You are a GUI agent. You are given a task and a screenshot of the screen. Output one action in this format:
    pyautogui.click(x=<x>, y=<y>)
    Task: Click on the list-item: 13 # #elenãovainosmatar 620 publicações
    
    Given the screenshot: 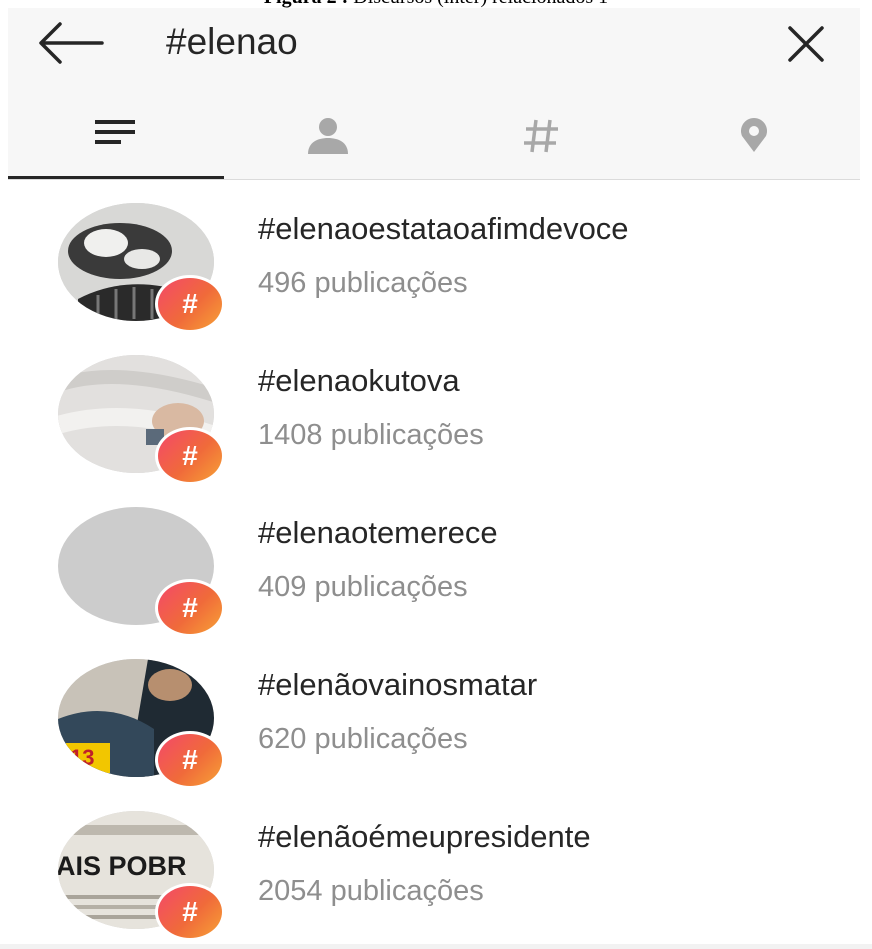 What is the action you would take?
    pyautogui.click(x=436, y=721)
    